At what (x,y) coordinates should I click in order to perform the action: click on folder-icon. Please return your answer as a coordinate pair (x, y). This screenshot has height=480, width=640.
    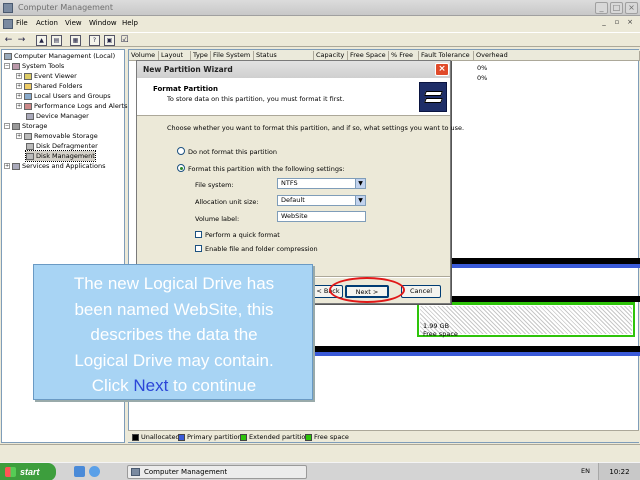
    Looking at the image, I should click on (28, 86).